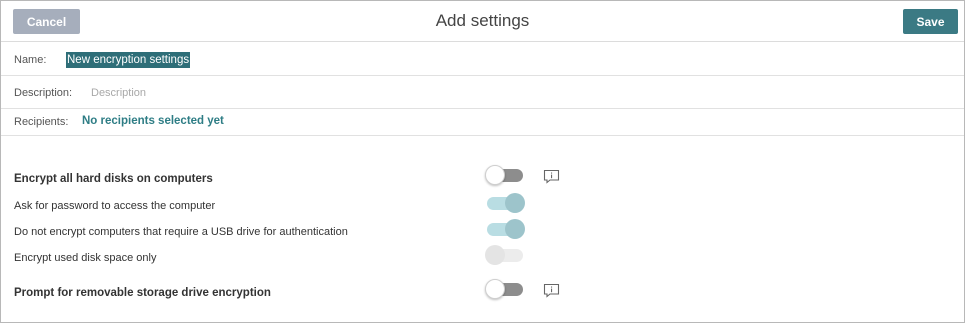  I want to click on name-field: New encryption settings, so click(128, 60).